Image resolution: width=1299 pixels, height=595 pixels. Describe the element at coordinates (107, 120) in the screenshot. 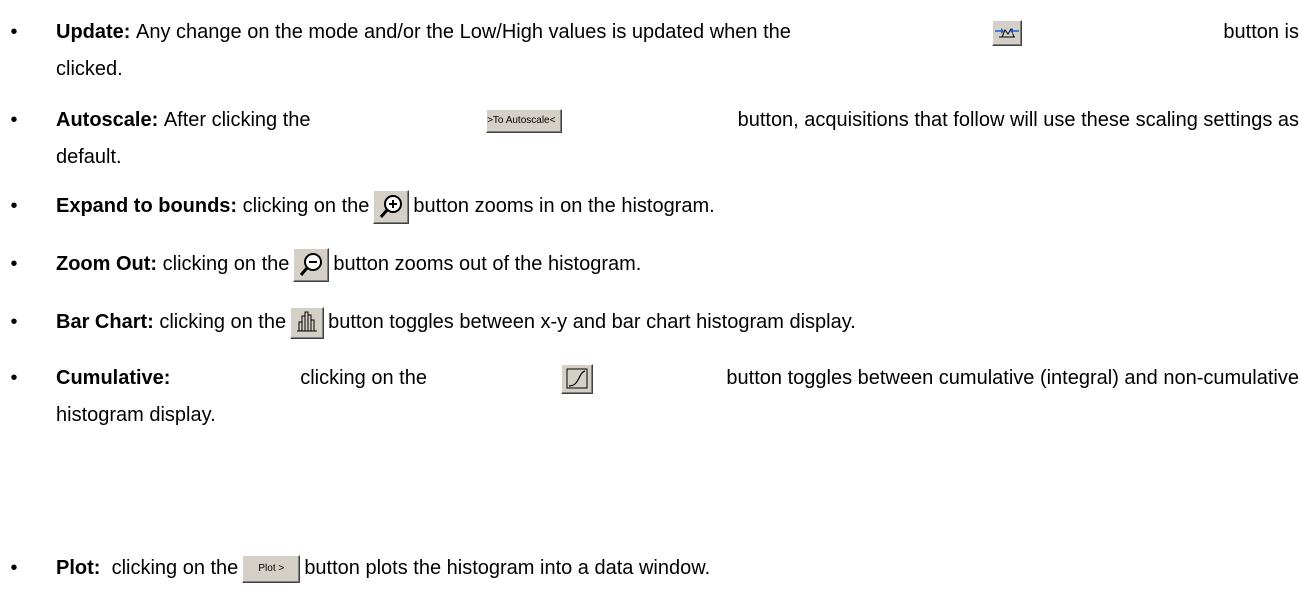

I see `item-label: Autoscale:` at that location.